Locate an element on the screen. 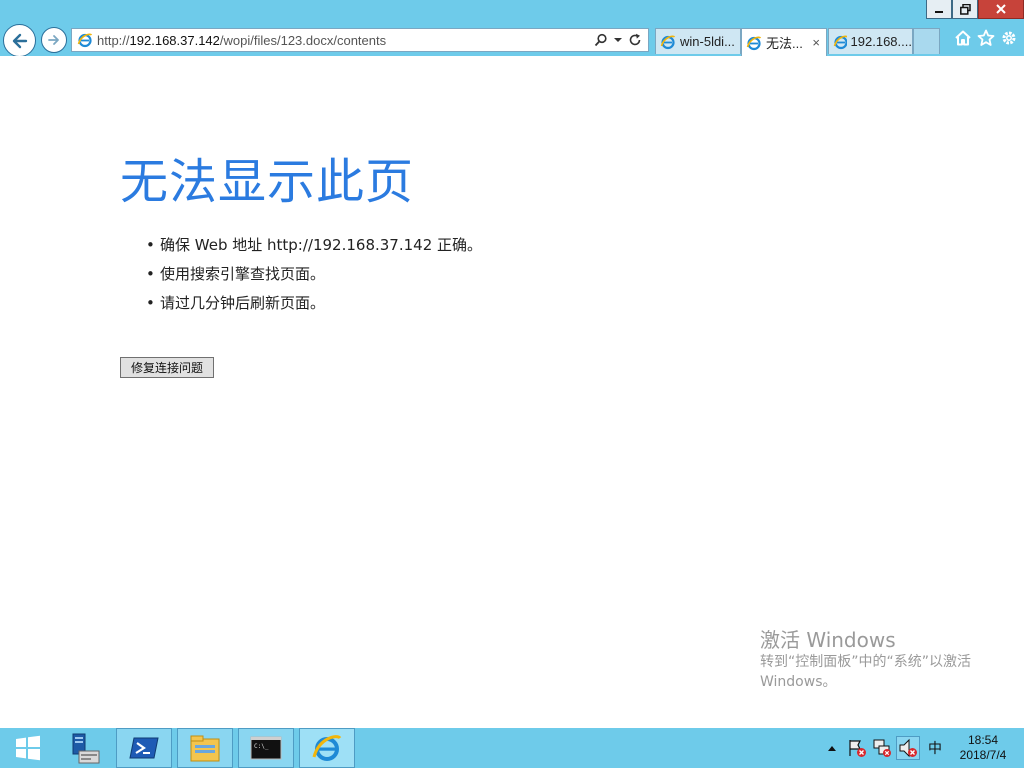 The width and height of the screenshot is (1024, 768). url-scheme: http:// is located at coordinates (113, 40).